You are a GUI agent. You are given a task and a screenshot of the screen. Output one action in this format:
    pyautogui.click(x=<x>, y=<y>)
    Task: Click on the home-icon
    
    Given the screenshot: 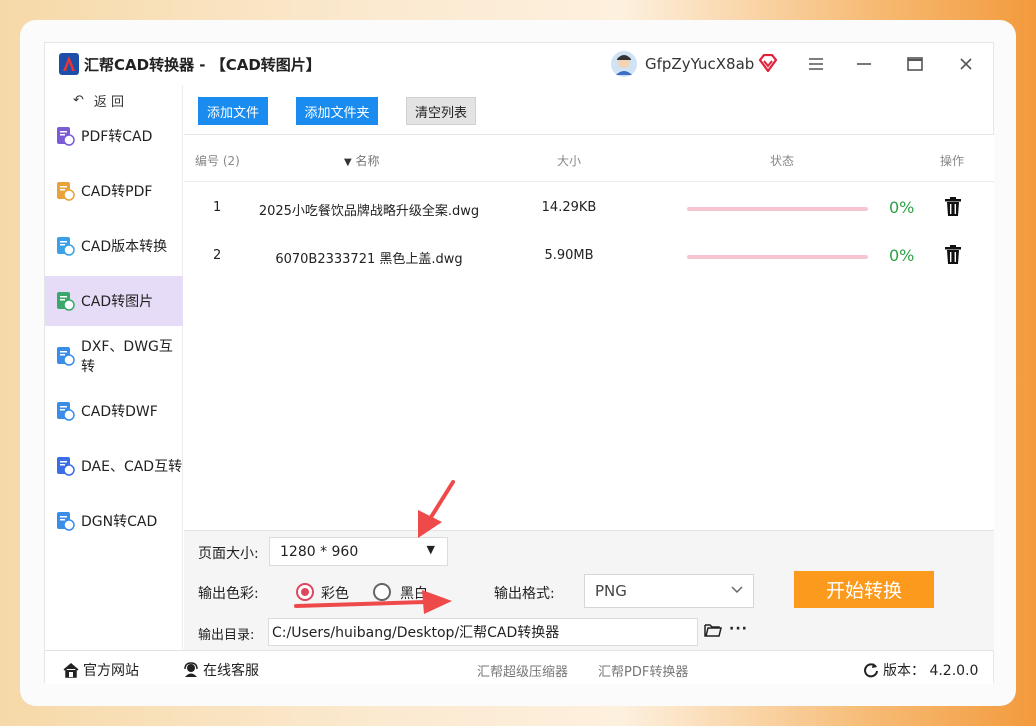 What is the action you would take?
    pyautogui.click(x=71, y=670)
    